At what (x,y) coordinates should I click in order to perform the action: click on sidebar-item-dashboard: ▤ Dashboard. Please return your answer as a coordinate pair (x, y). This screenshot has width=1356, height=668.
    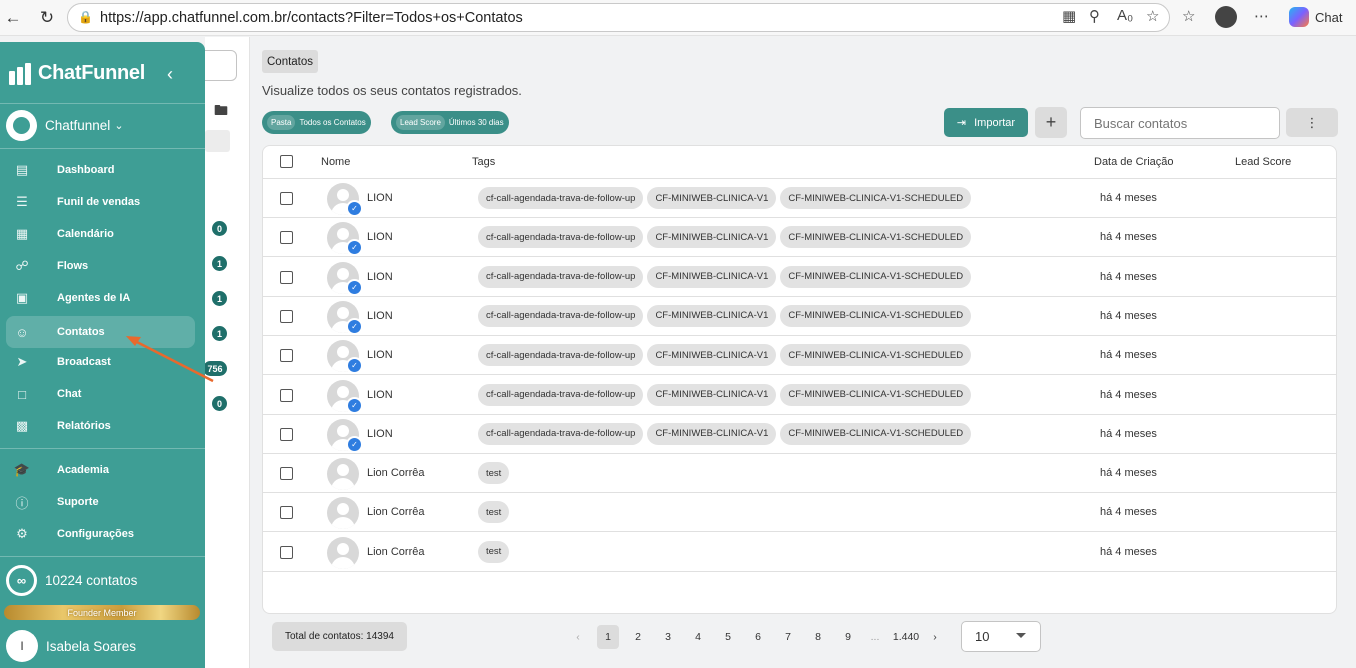
    Looking at the image, I should click on (100, 170).